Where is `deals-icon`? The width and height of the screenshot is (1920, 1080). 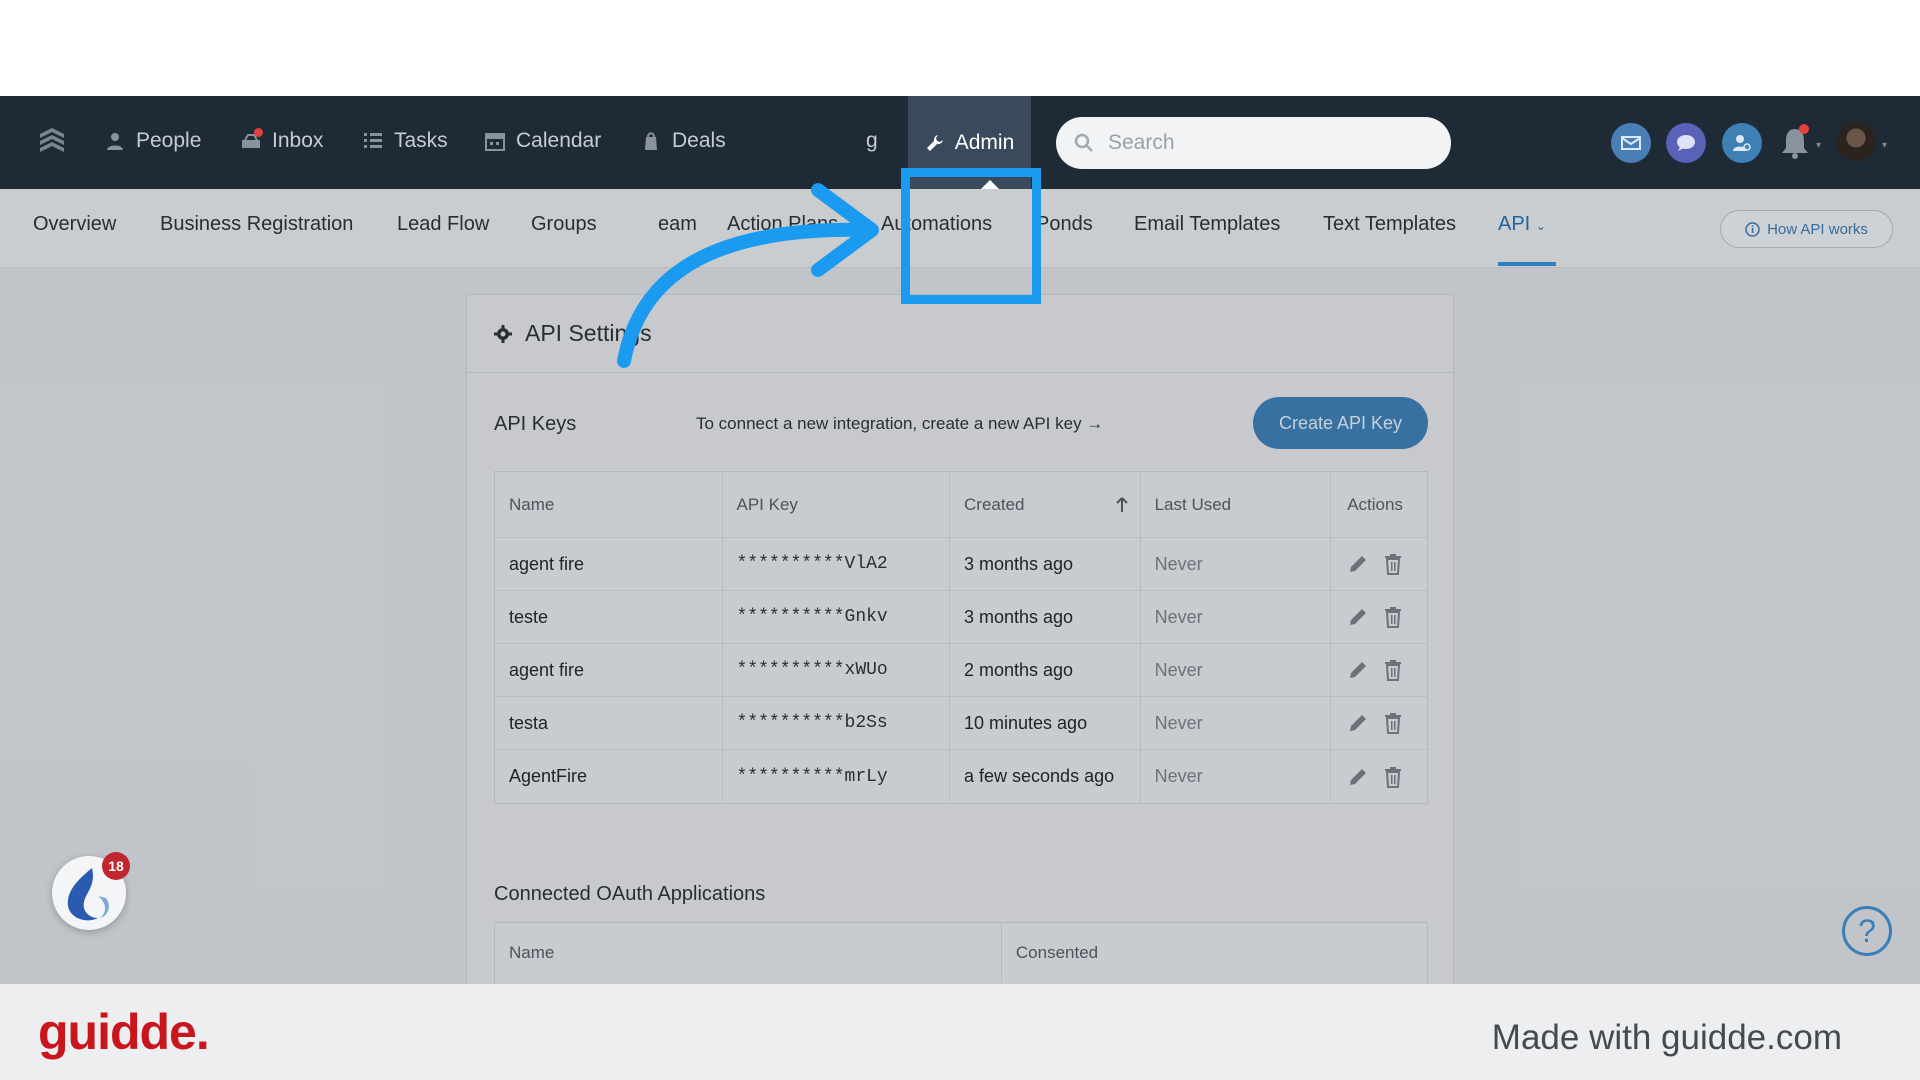 deals-icon is located at coordinates (651, 141).